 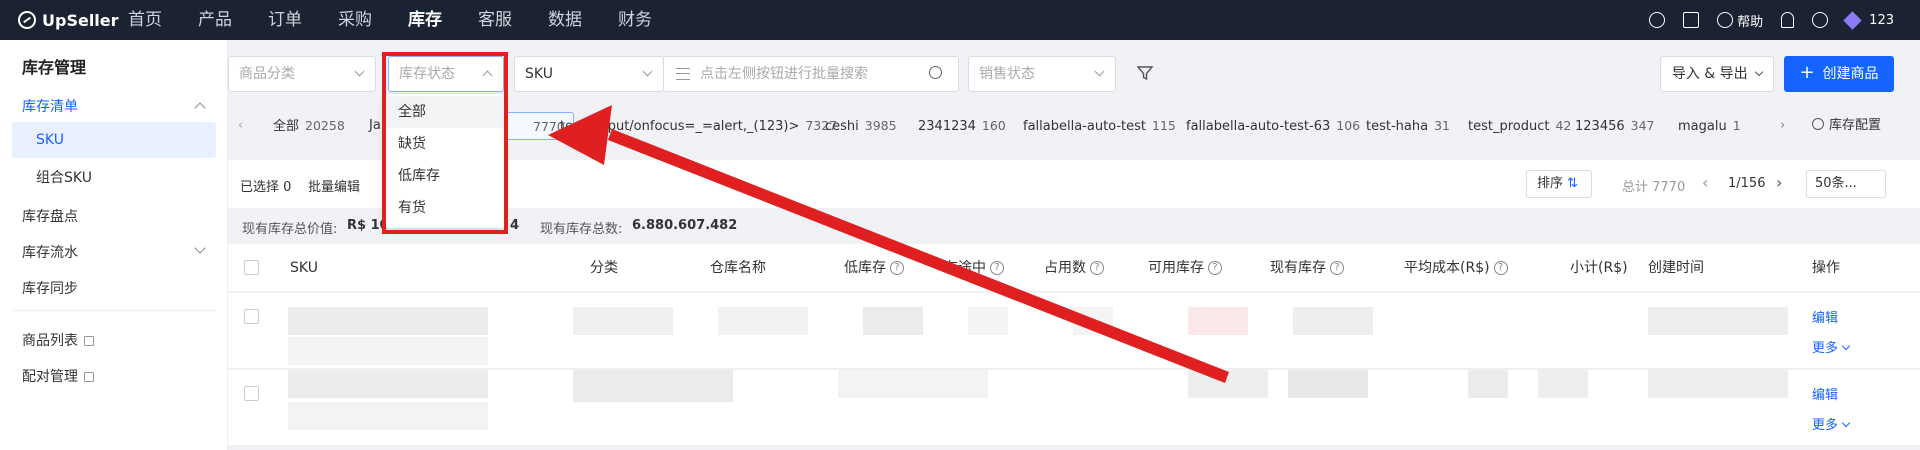 What do you see at coordinates (302, 74) in the screenshot?
I see `category-select: 商品分类` at bounding box center [302, 74].